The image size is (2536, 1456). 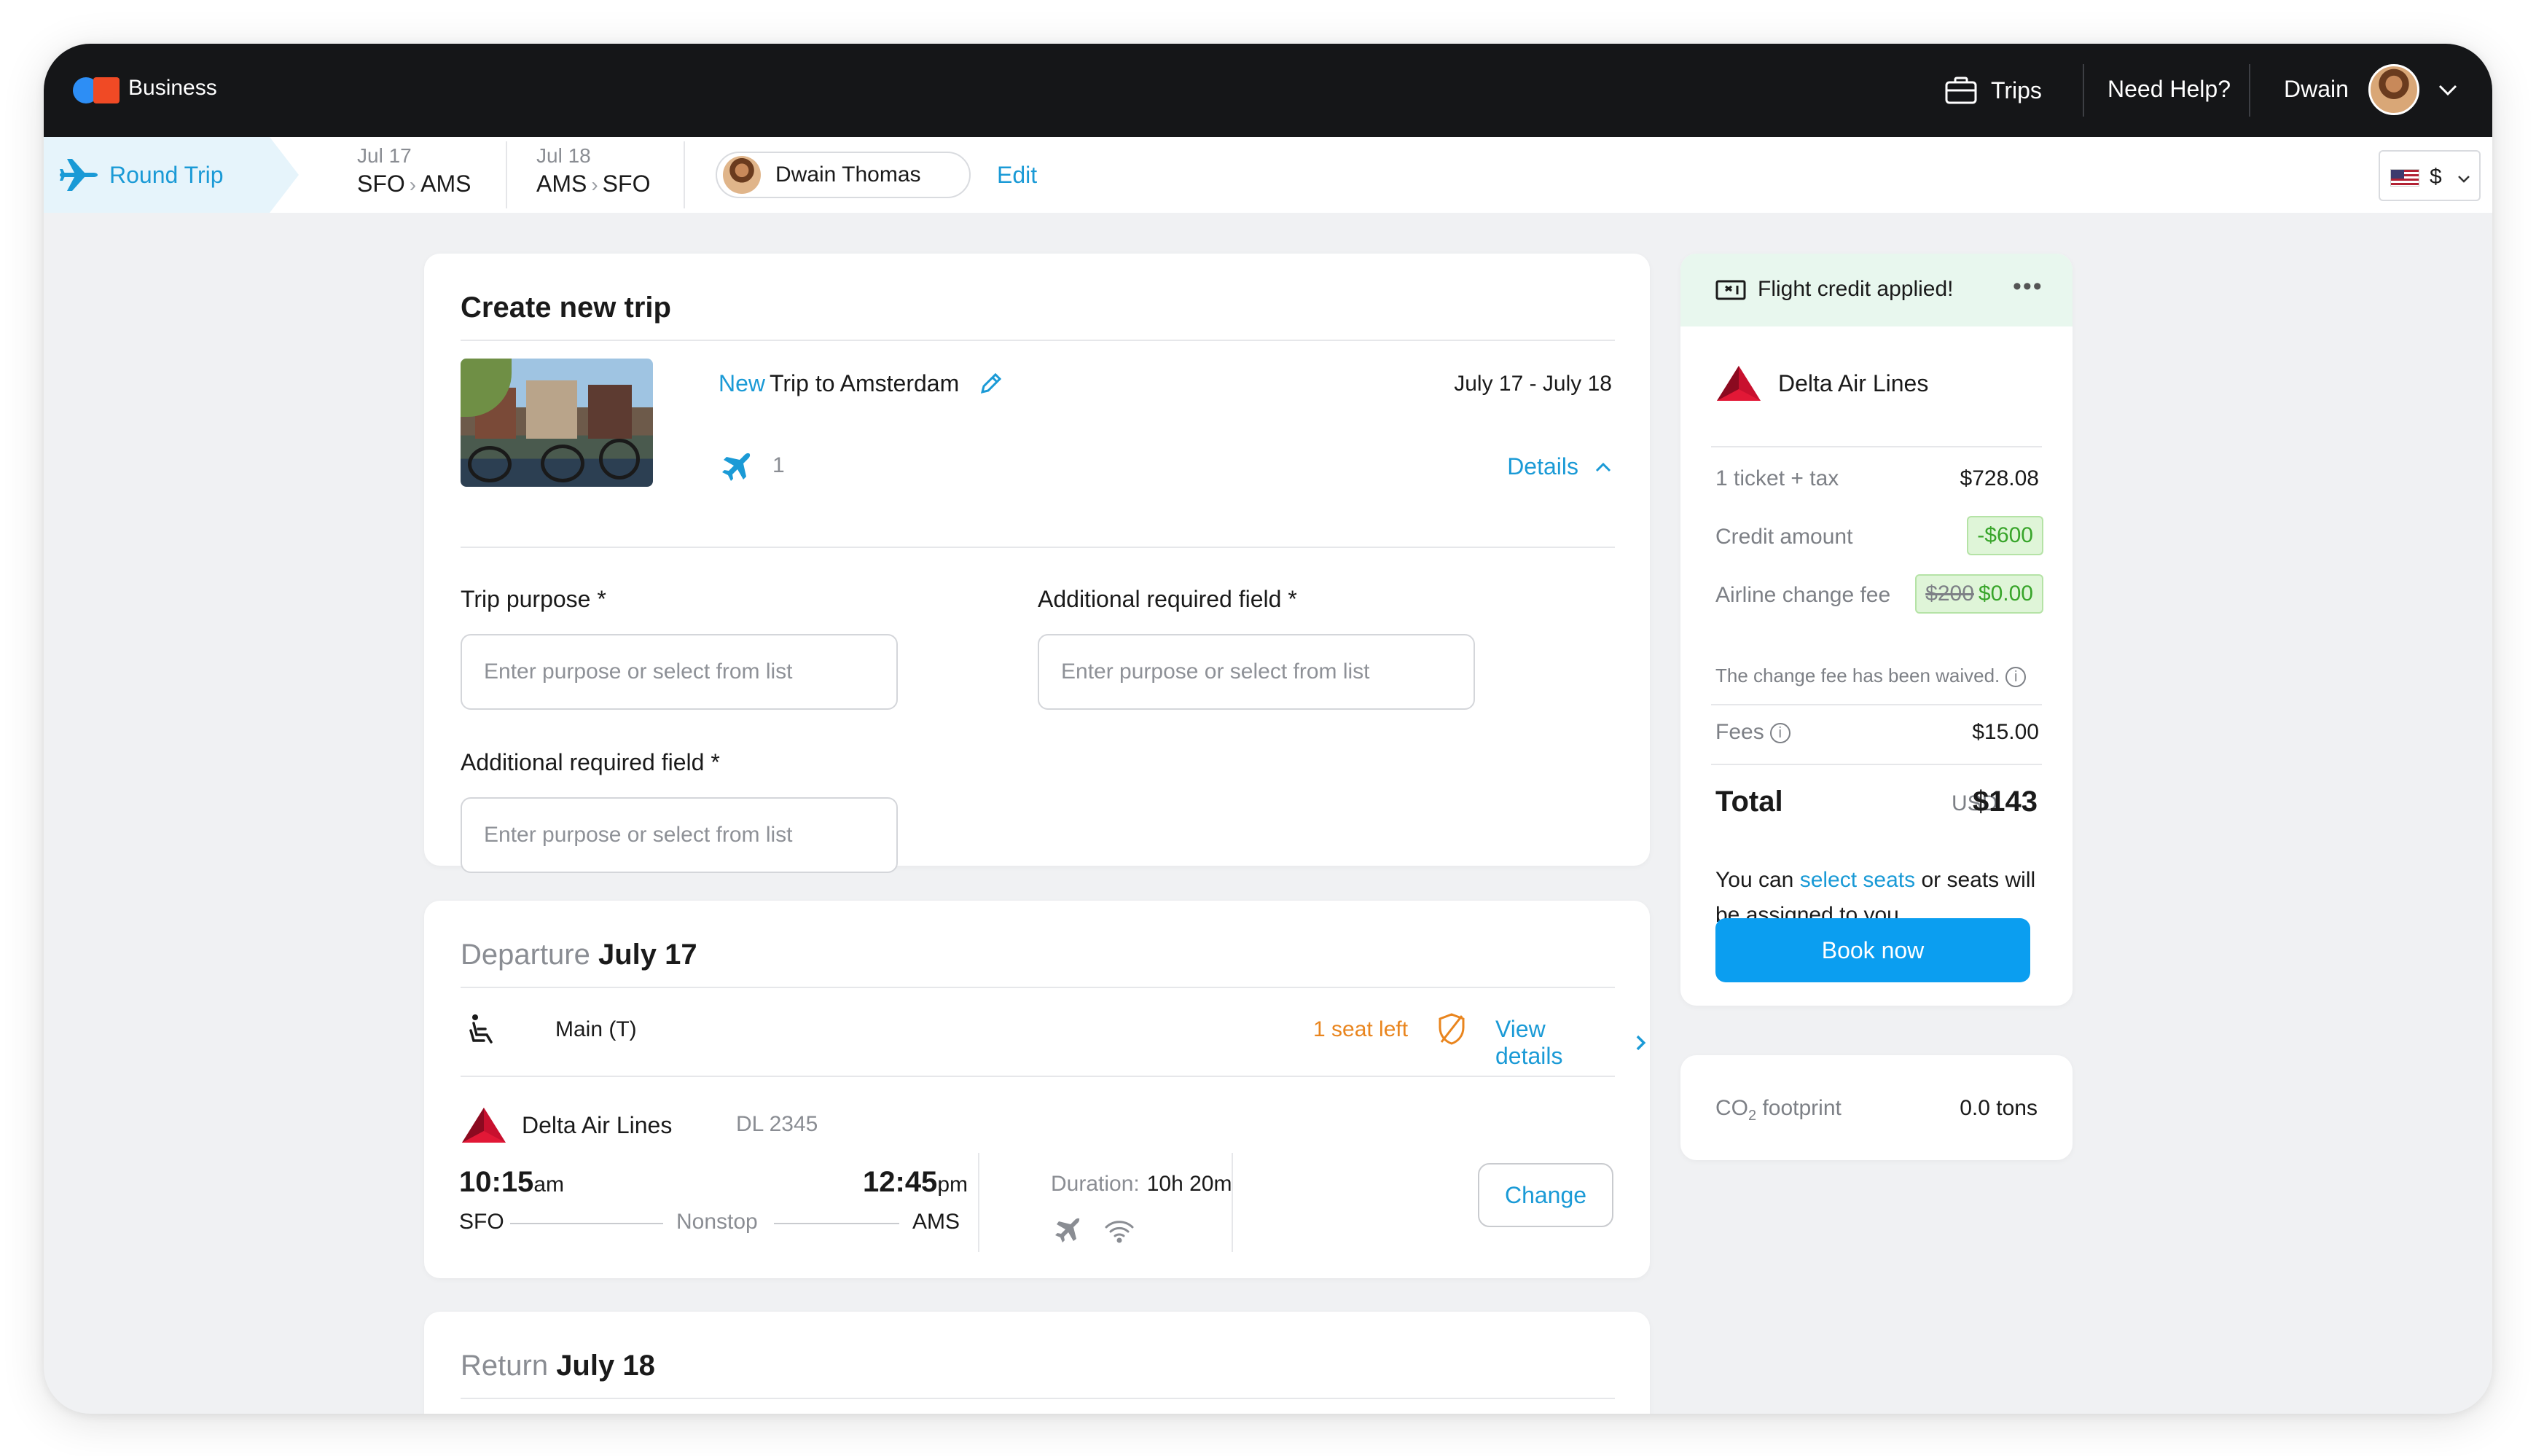 I want to click on flight-number: DL 2345, so click(x=777, y=1124).